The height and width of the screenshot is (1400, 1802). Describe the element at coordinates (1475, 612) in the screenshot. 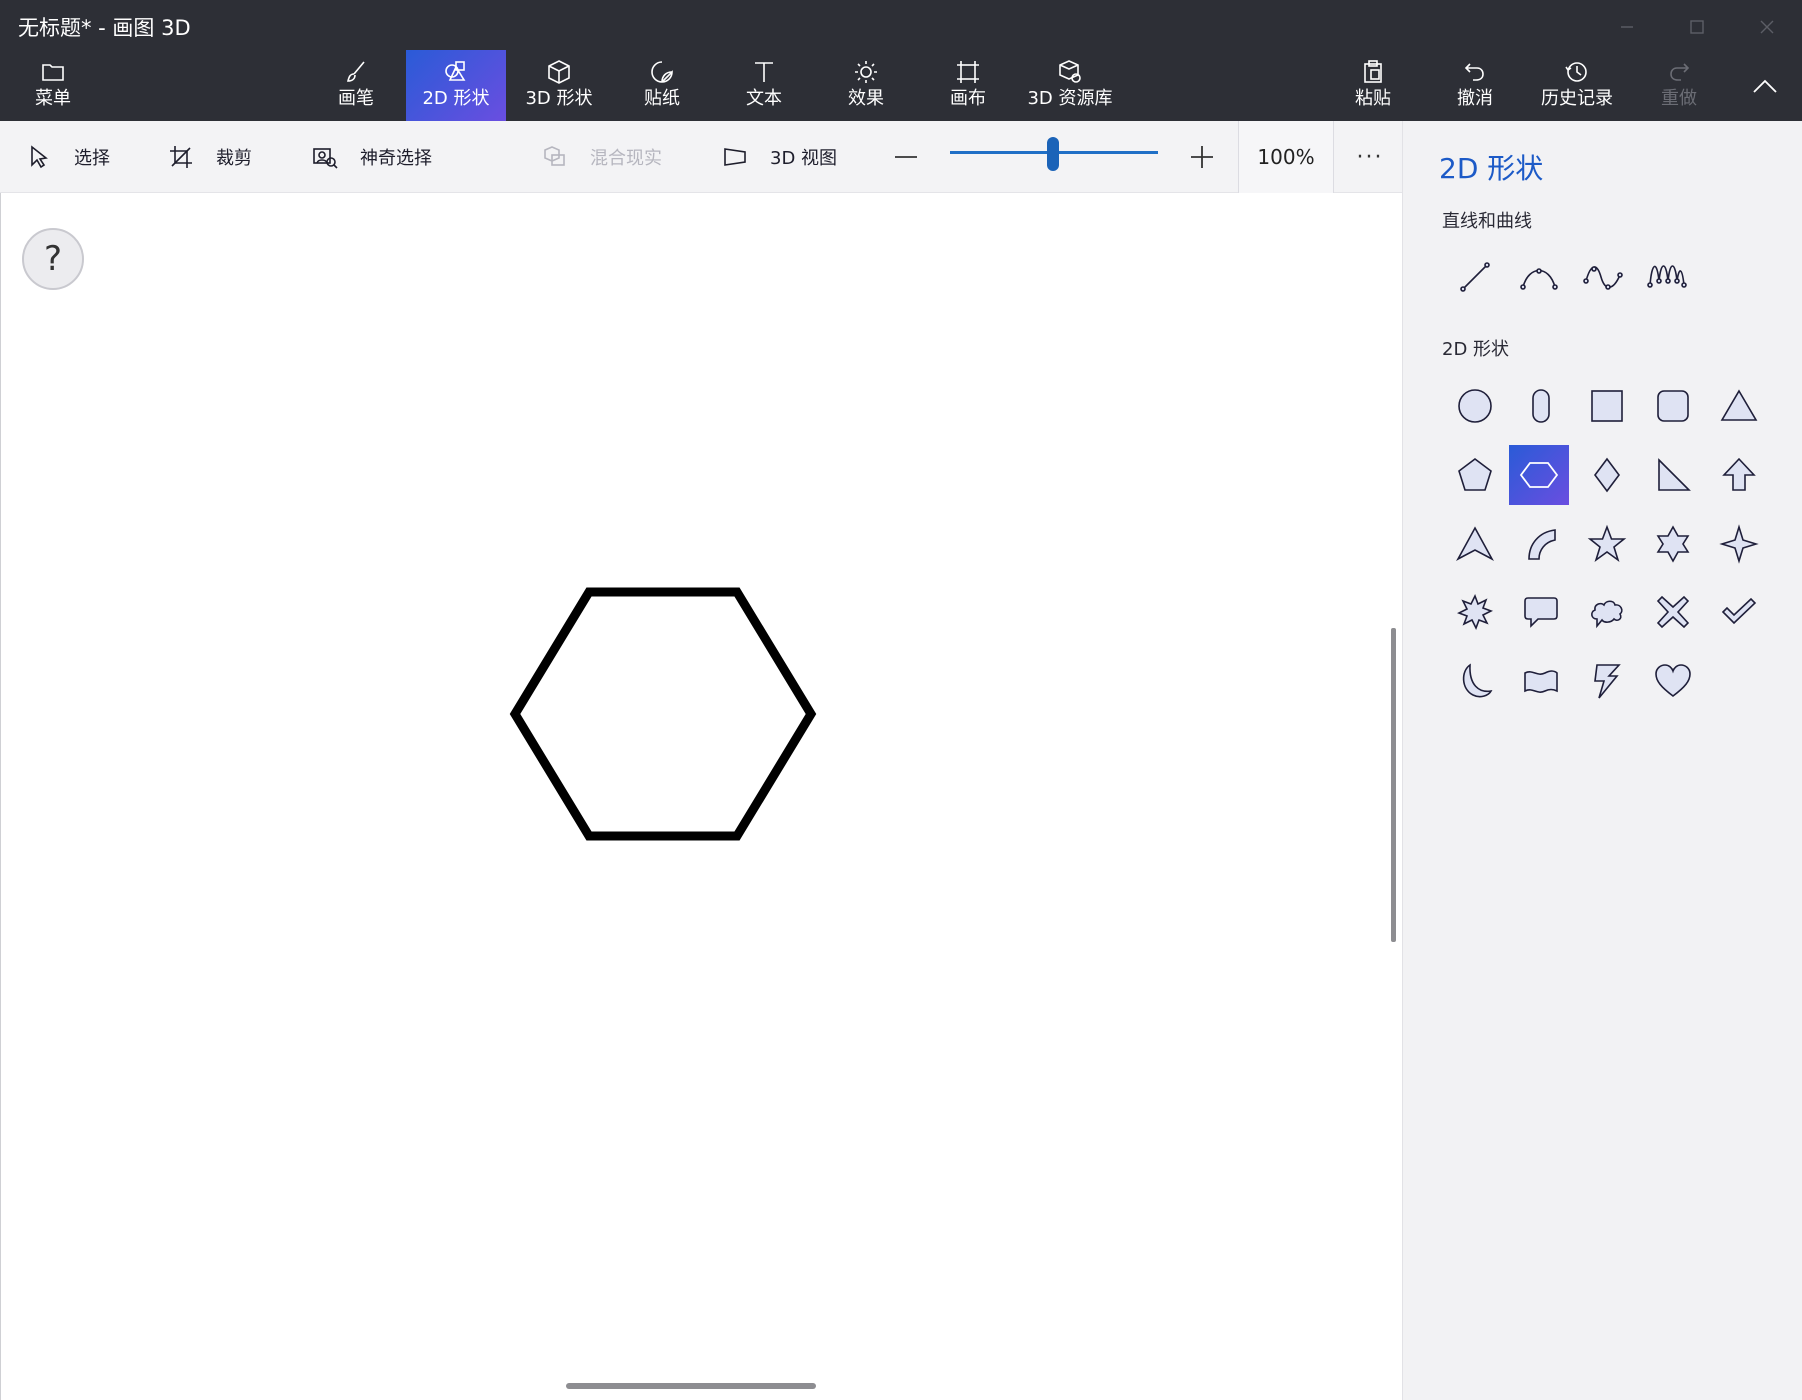

I see `burst-shape-button` at that location.